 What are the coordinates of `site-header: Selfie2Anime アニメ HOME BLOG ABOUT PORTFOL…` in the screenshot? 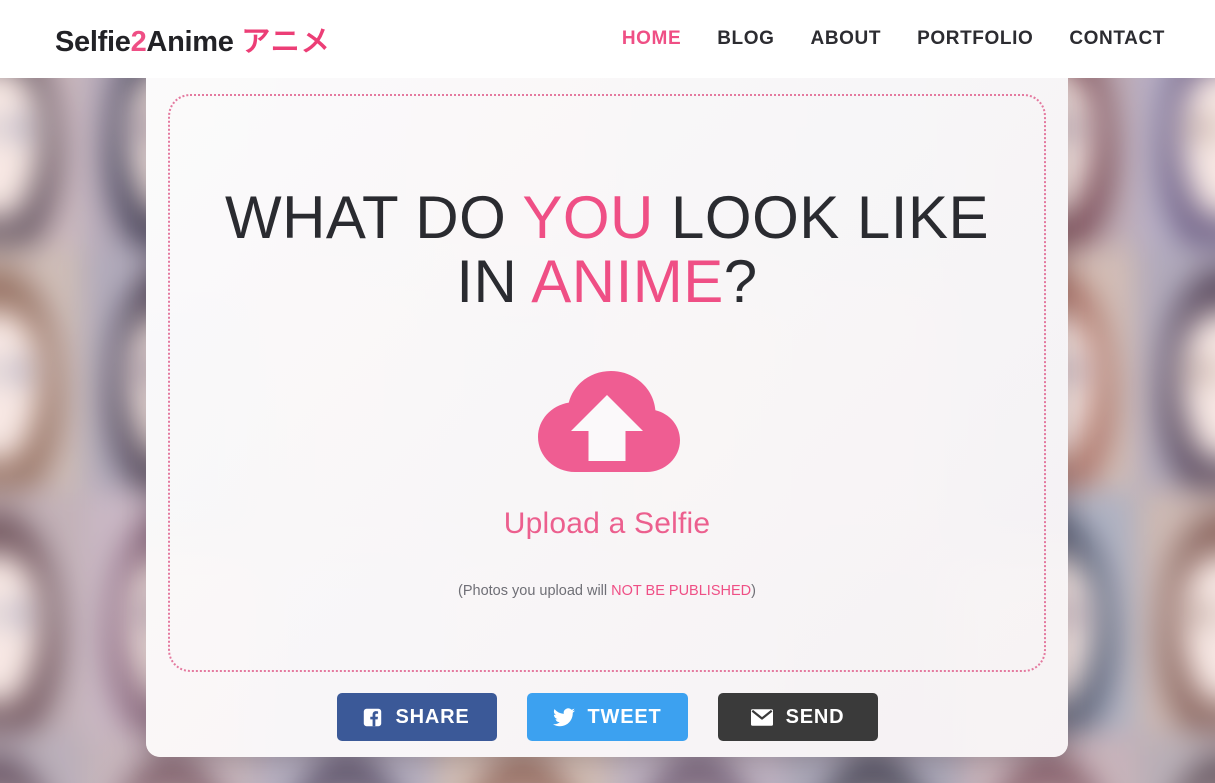 It's located at (607, 39).